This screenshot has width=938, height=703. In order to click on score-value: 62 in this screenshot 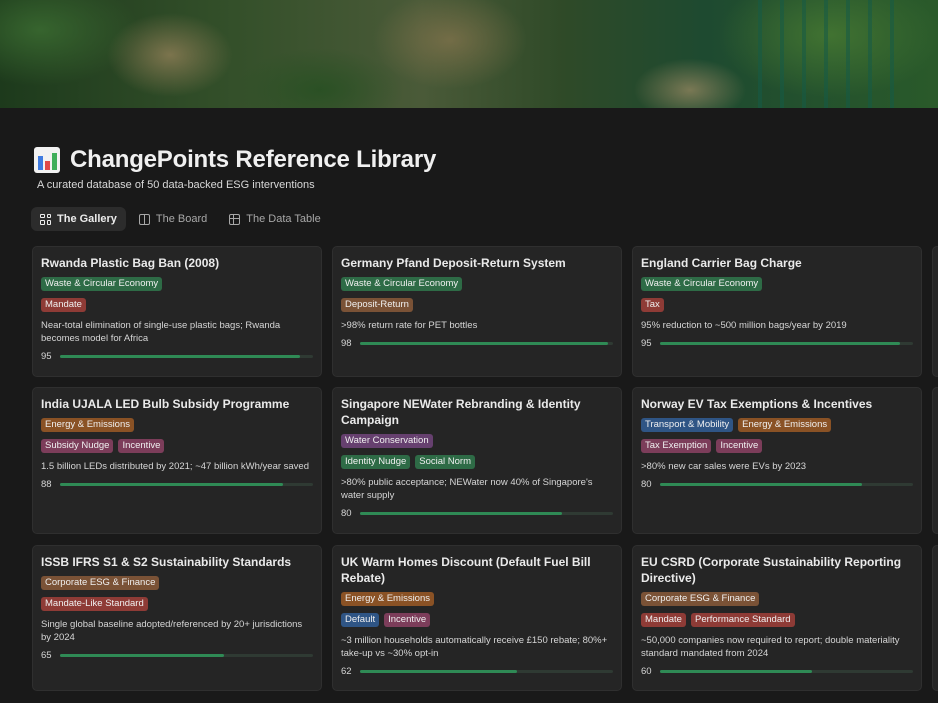, I will do `click(346, 671)`.